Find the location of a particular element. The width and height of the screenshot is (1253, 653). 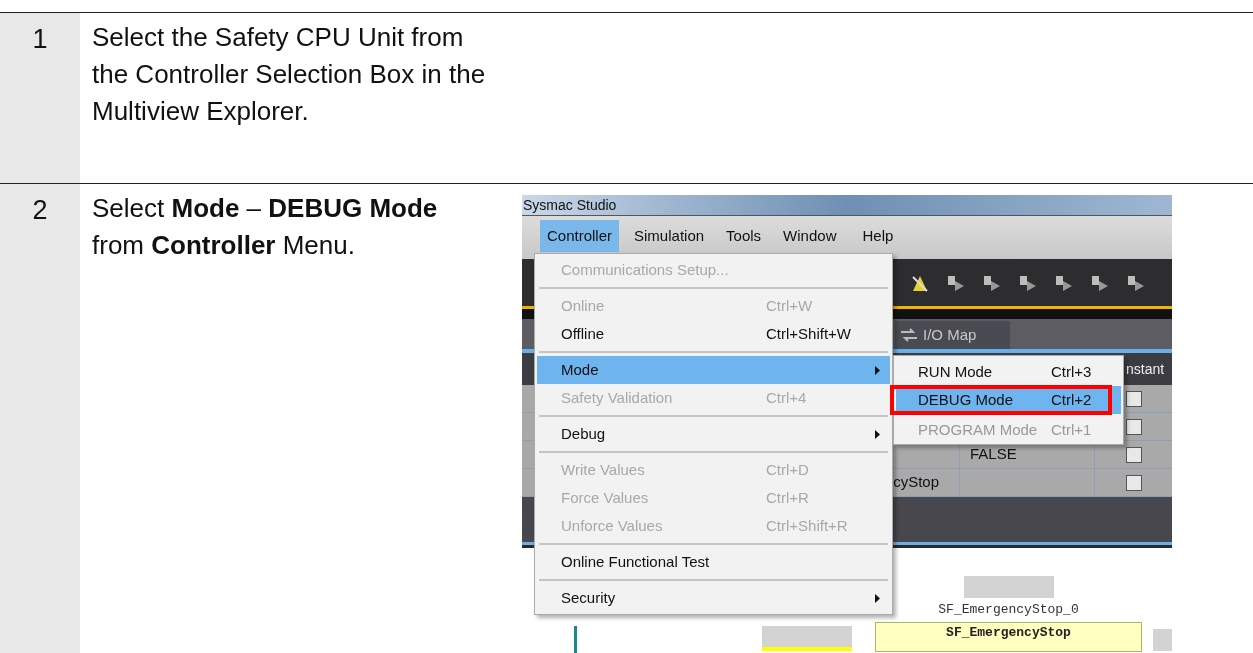

window-title: Sysmac Studio is located at coordinates (569, 205).